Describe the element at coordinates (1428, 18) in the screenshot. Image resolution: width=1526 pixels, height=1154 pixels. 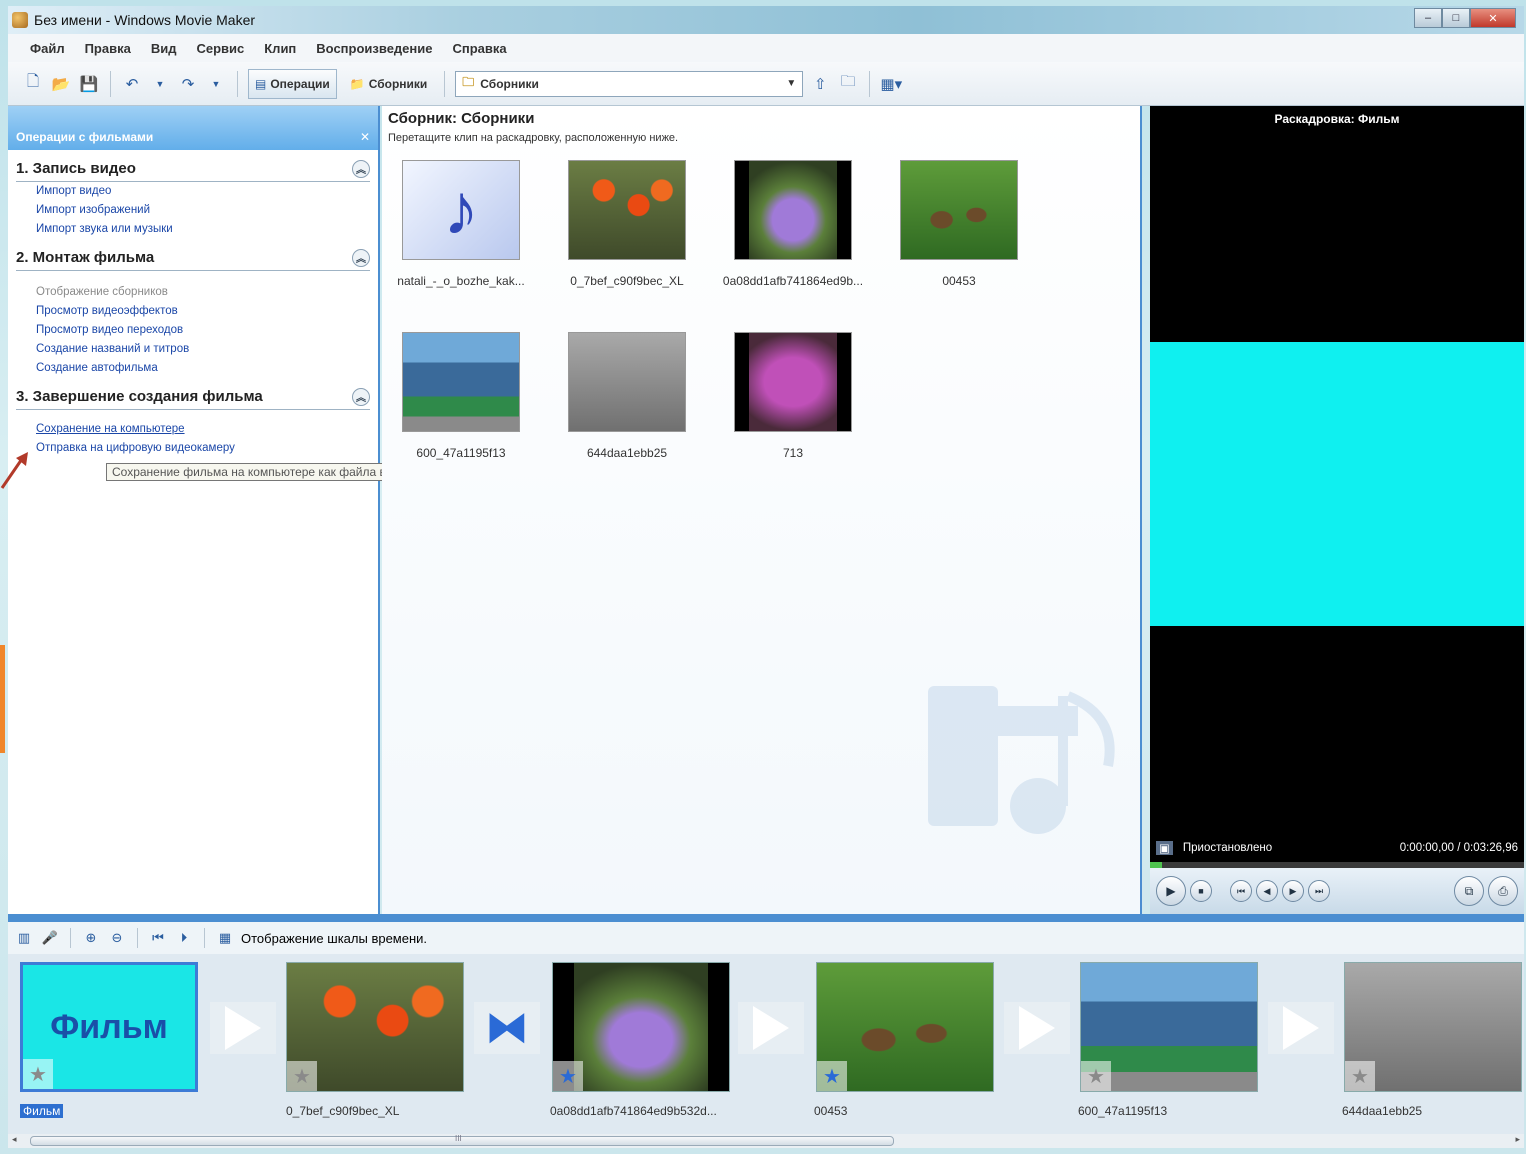
I see `minimize-button: –` at that location.